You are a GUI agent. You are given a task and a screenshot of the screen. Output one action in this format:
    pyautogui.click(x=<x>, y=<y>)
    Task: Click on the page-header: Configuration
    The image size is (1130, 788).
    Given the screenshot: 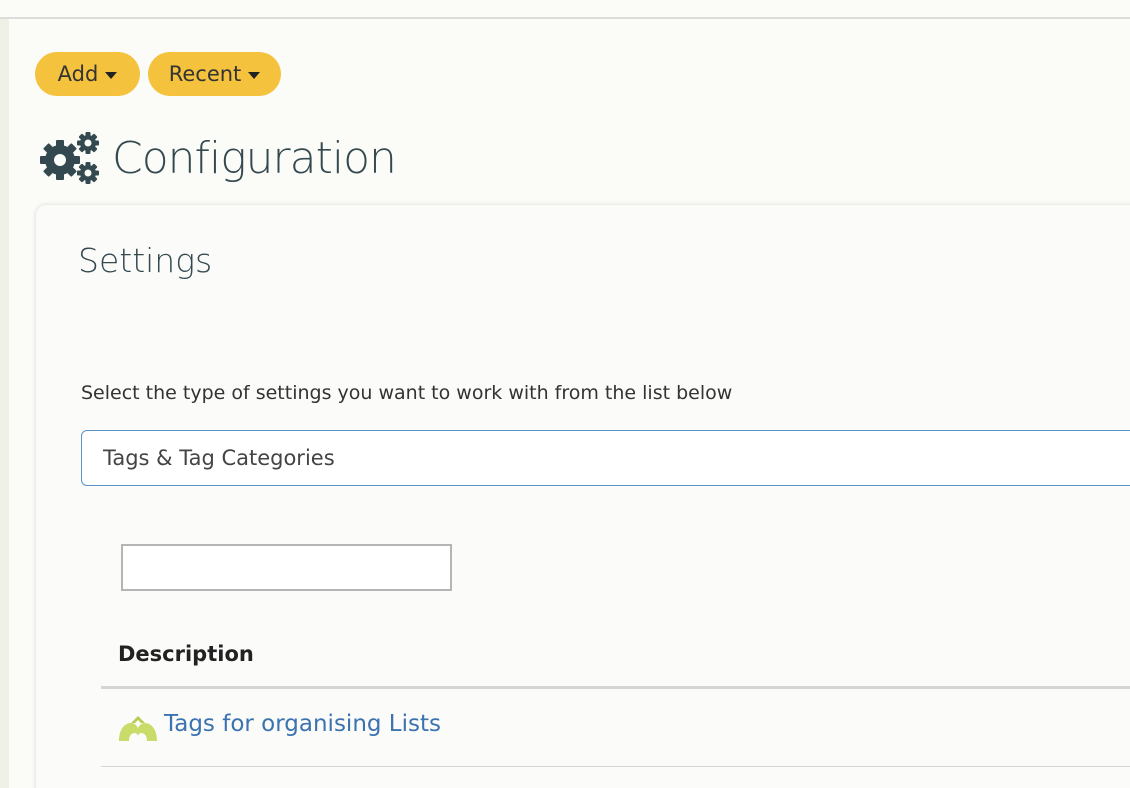 What is the action you would take?
    pyautogui.click(x=217, y=158)
    